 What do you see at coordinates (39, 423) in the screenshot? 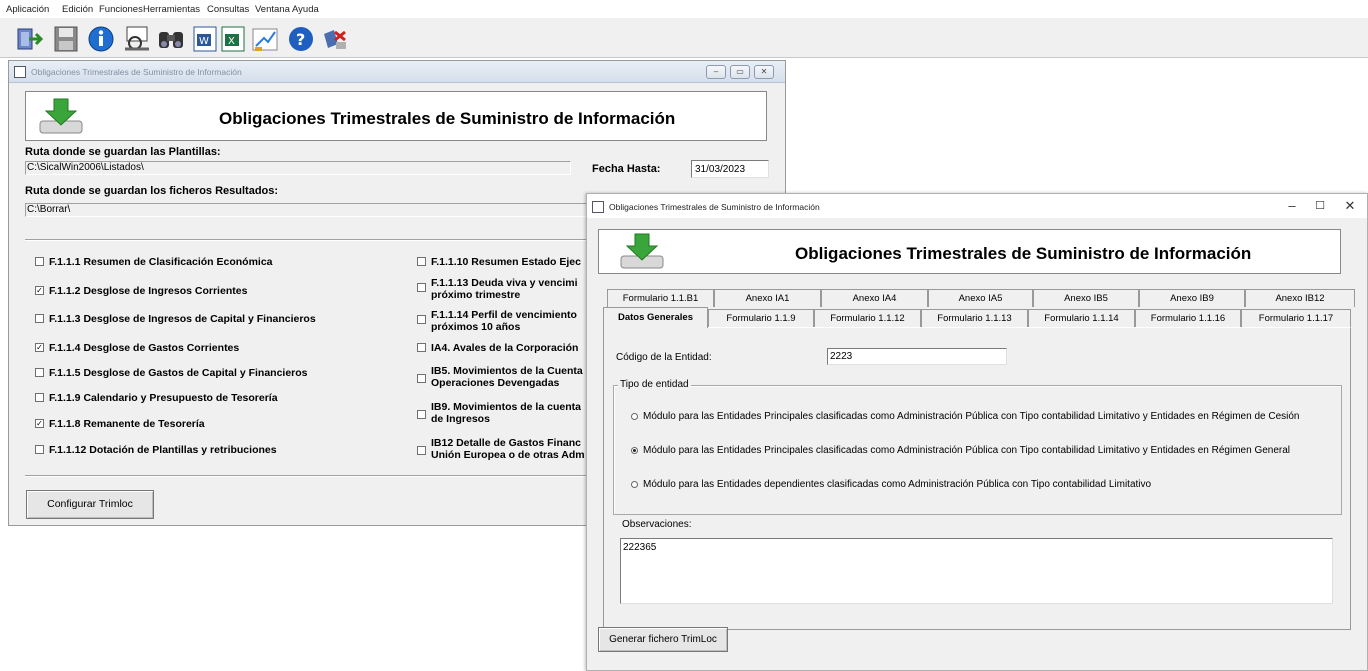
I see `check-f118: ✓` at bounding box center [39, 423].